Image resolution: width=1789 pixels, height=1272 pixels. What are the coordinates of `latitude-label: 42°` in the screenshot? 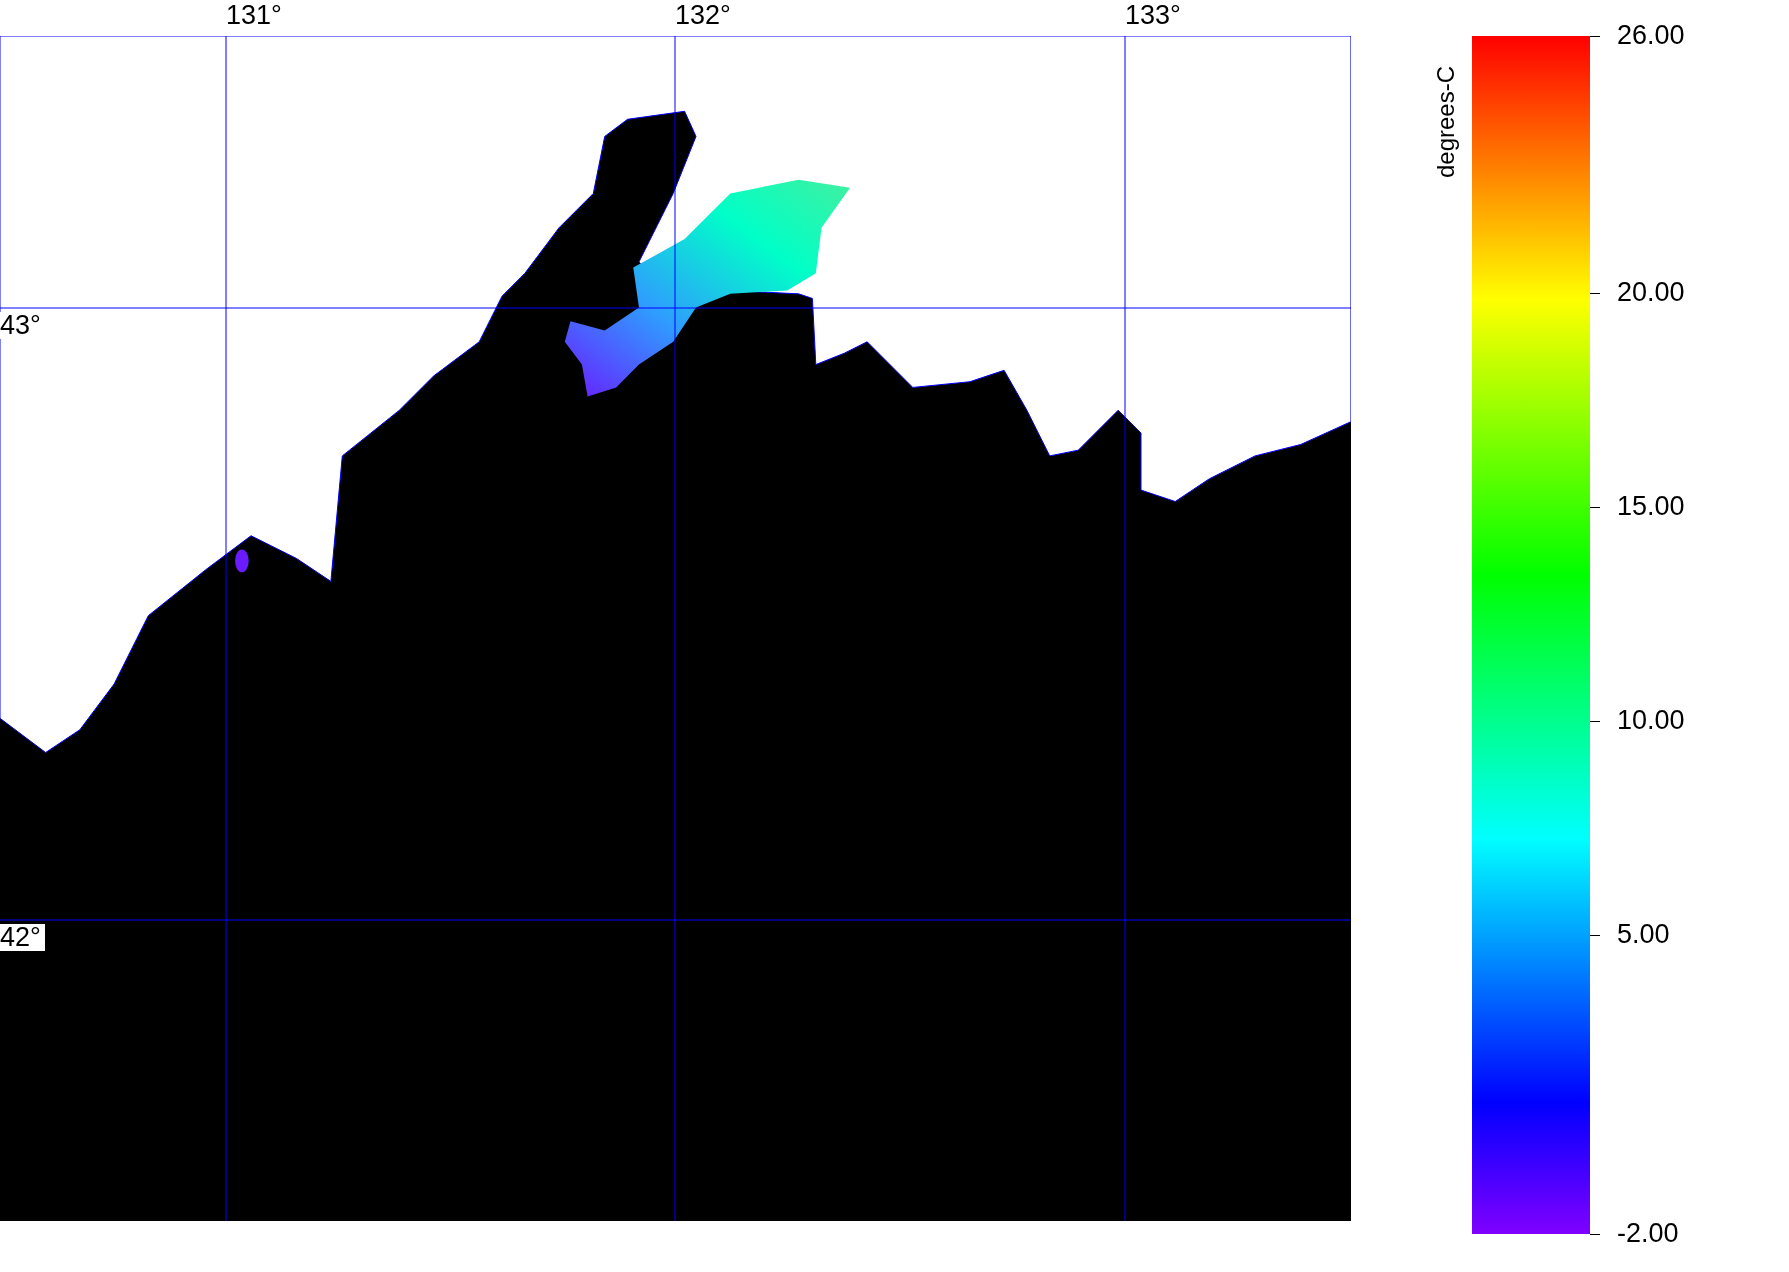 It's located at (22, 937).